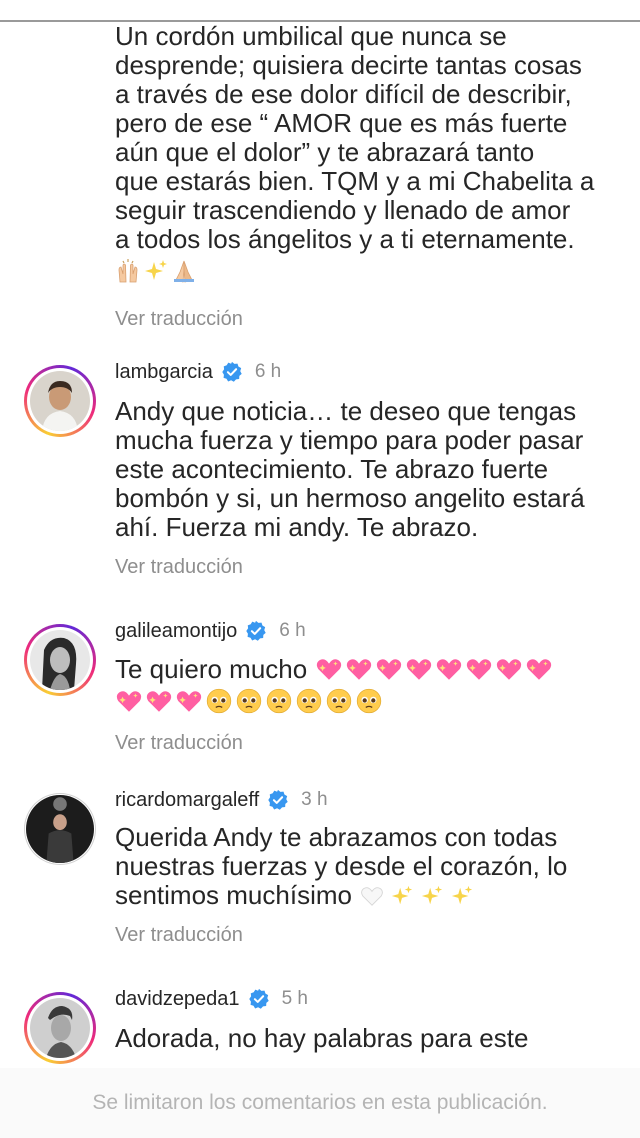 The image size is (640, 1138). Describe the element at coordinates (314, 799) in the screenshot. I see `timestamp: 3 h` at that location.